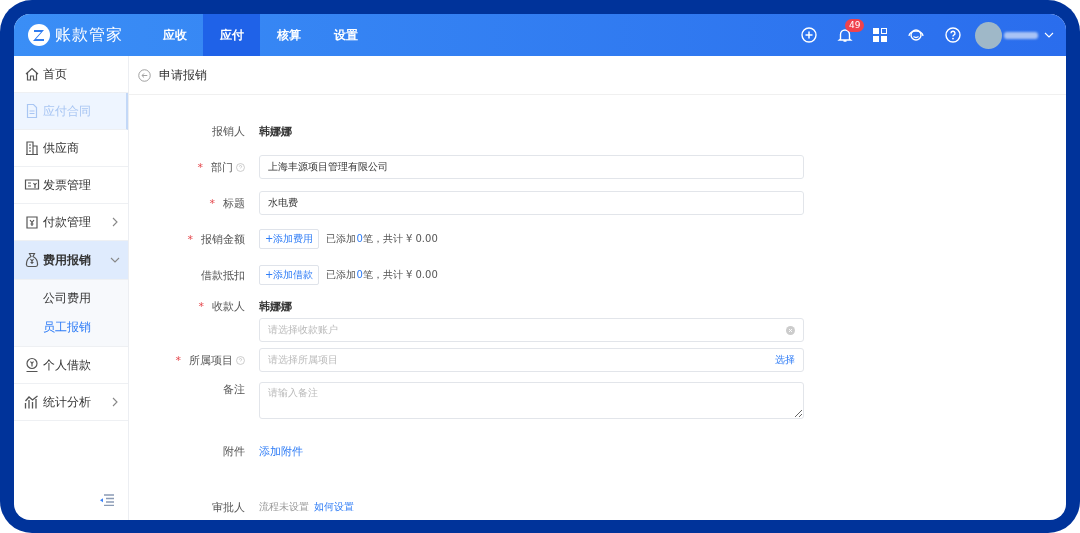 This screenshot has height=533, width=1080. I want to click on sidebar-item: 发票管理, so click(71, 185).